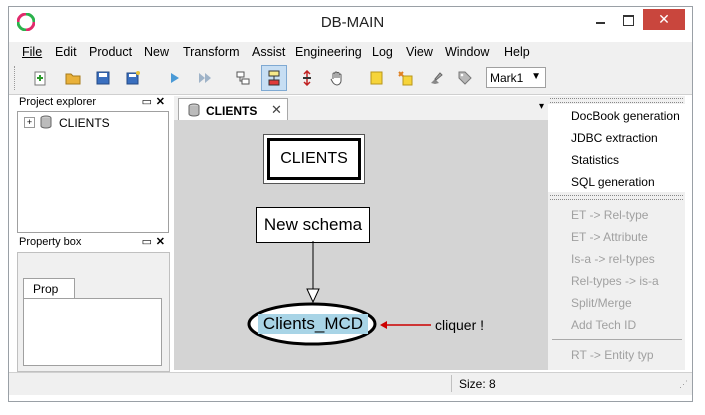 The width and height of the screenshot is (705, 415). I want to click on resize-grip-icon: ⋰, so click(683, 384).